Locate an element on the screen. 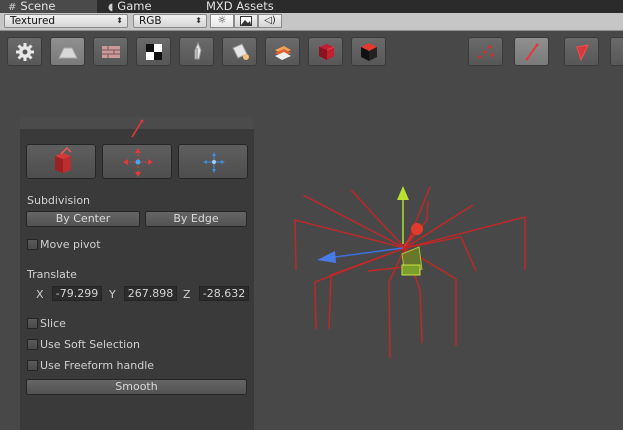 Image resolution: width=623 pixels, height=430 pixels. tab-game: ◖ Game is located at coordinates (130, 6).